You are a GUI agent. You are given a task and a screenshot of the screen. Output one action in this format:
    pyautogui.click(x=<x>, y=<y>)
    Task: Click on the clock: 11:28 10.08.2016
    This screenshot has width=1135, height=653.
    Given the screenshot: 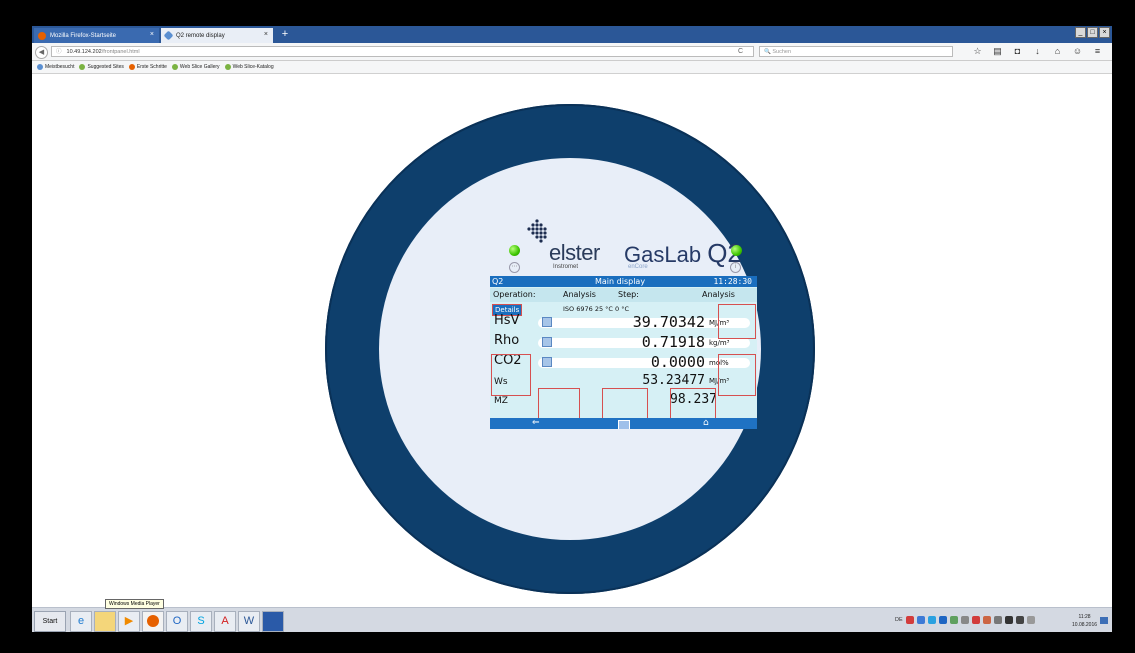 What is the action you would take?
    pyautogui.click(x=1084, y=621)
    